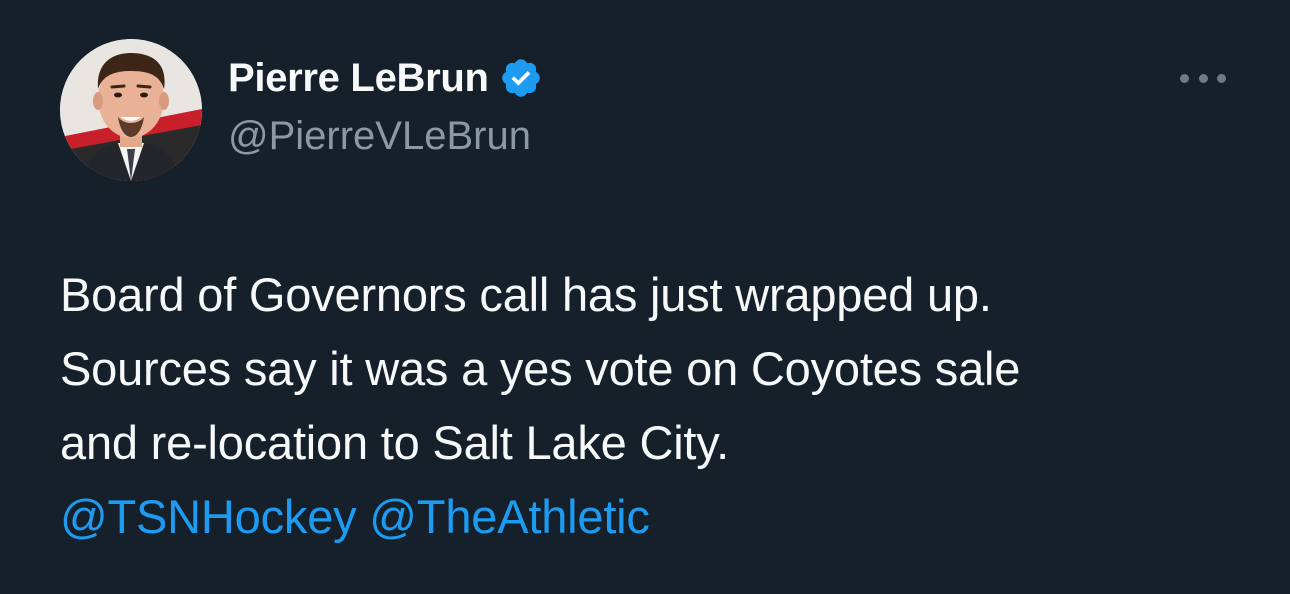 The image size is (1290, 594). What do you see at coordinates (385, 107) in the screenshot?
I see `author-identity: Pierre LeBrun @PierreVLeBrun` at bounding box center [385, 107].